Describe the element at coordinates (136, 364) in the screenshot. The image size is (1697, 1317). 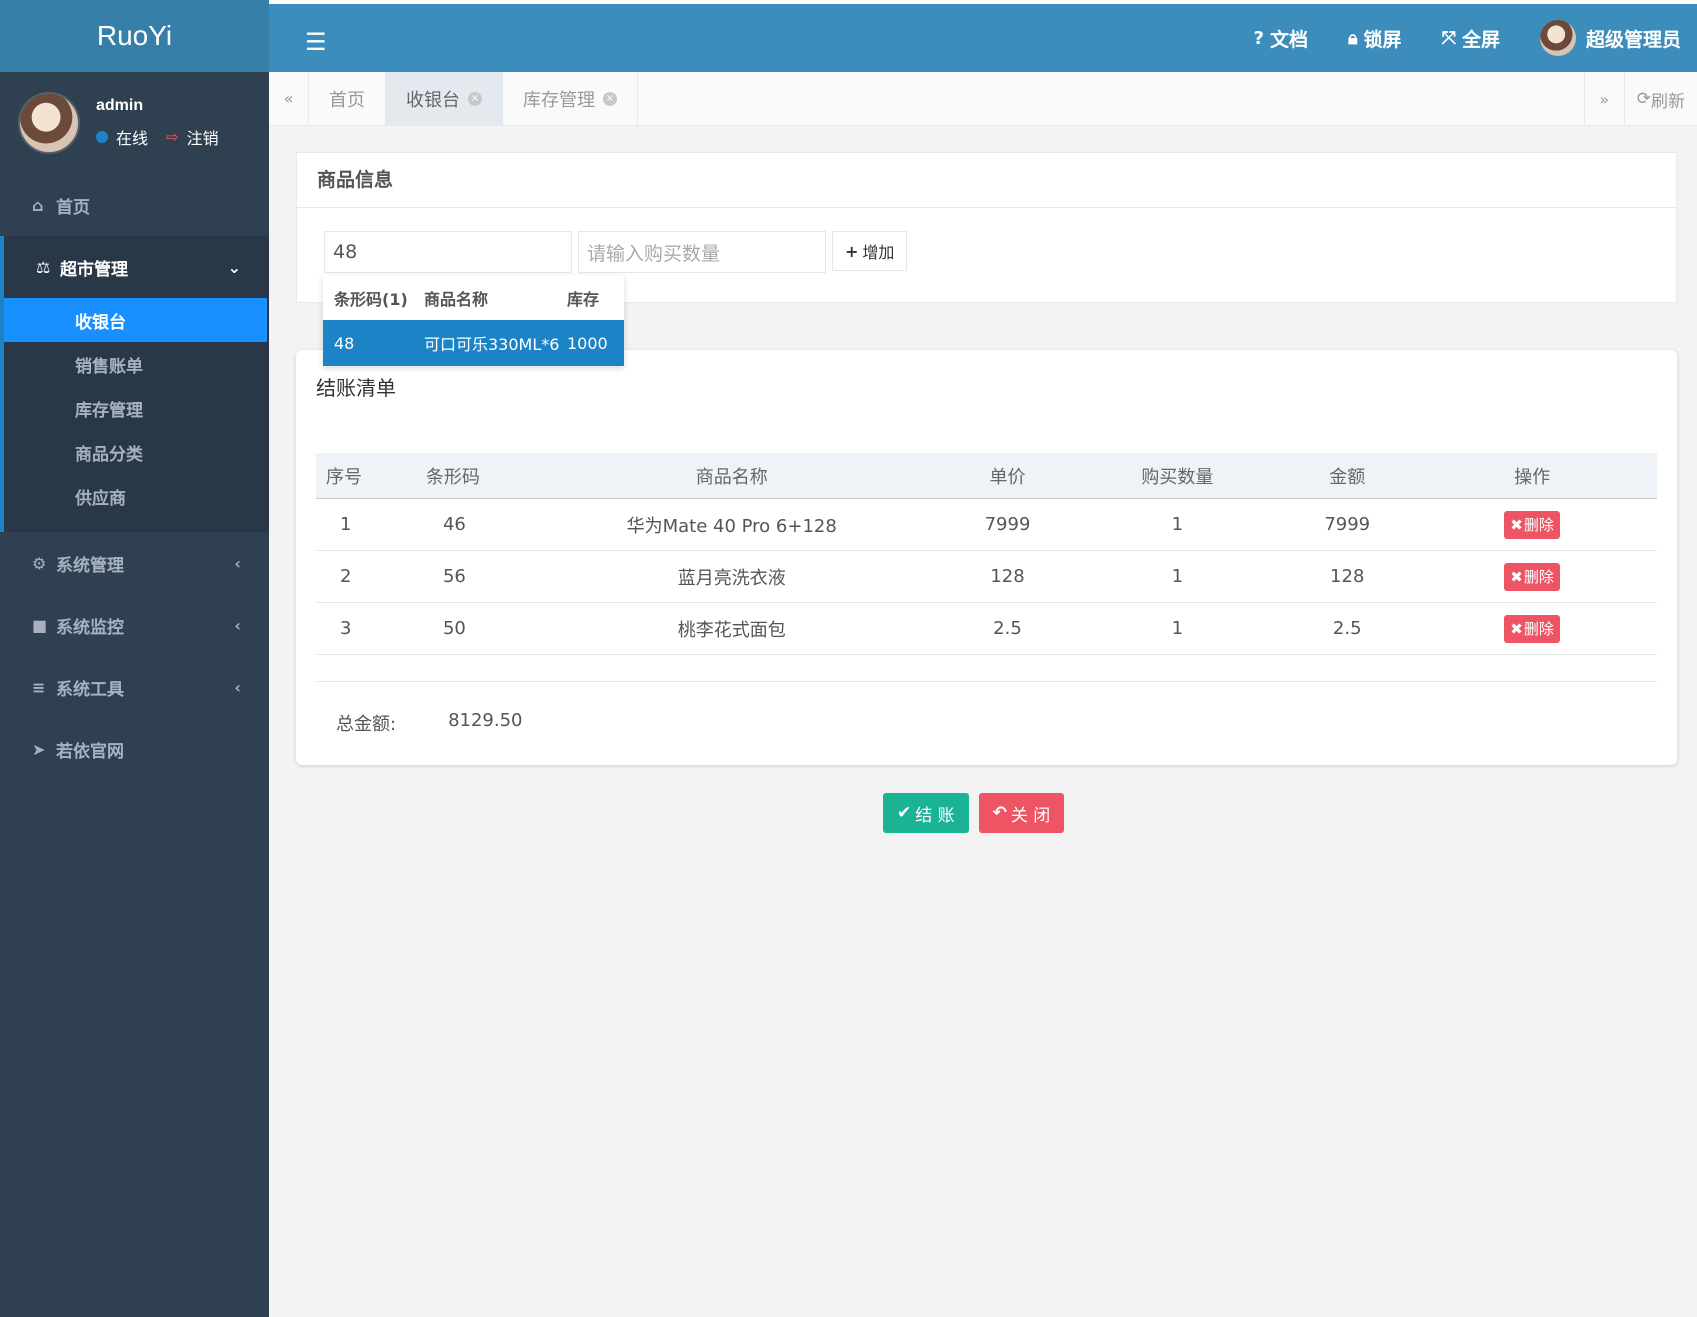
I see `sidebar-subitem-sales-bill: 销售账单` at that location.